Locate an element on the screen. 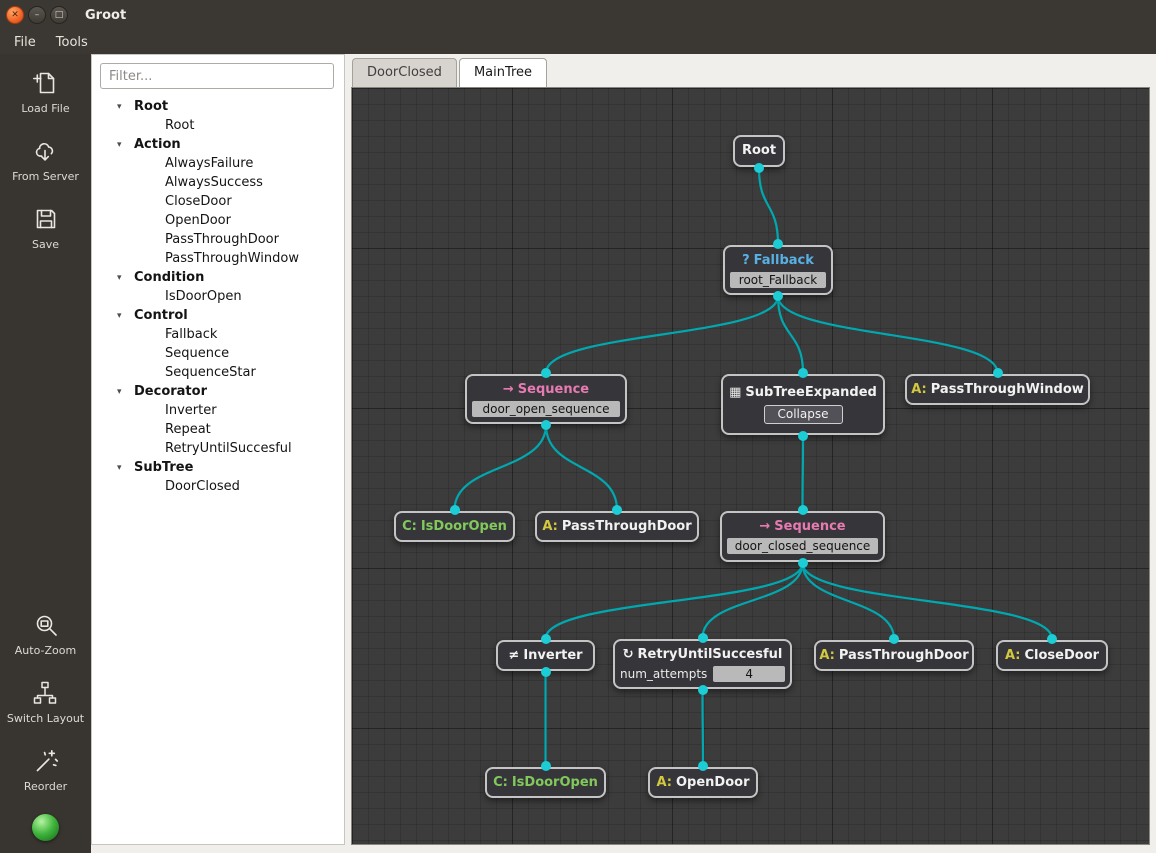 The image size is (1156, 853). port-bottom-seq_open is located at coordinates (546, 425).